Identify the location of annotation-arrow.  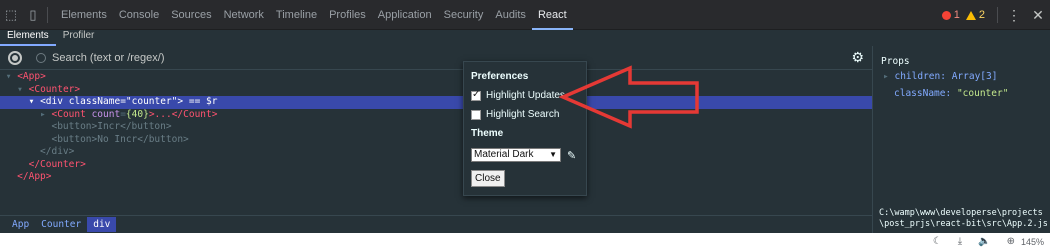
(628, 97).